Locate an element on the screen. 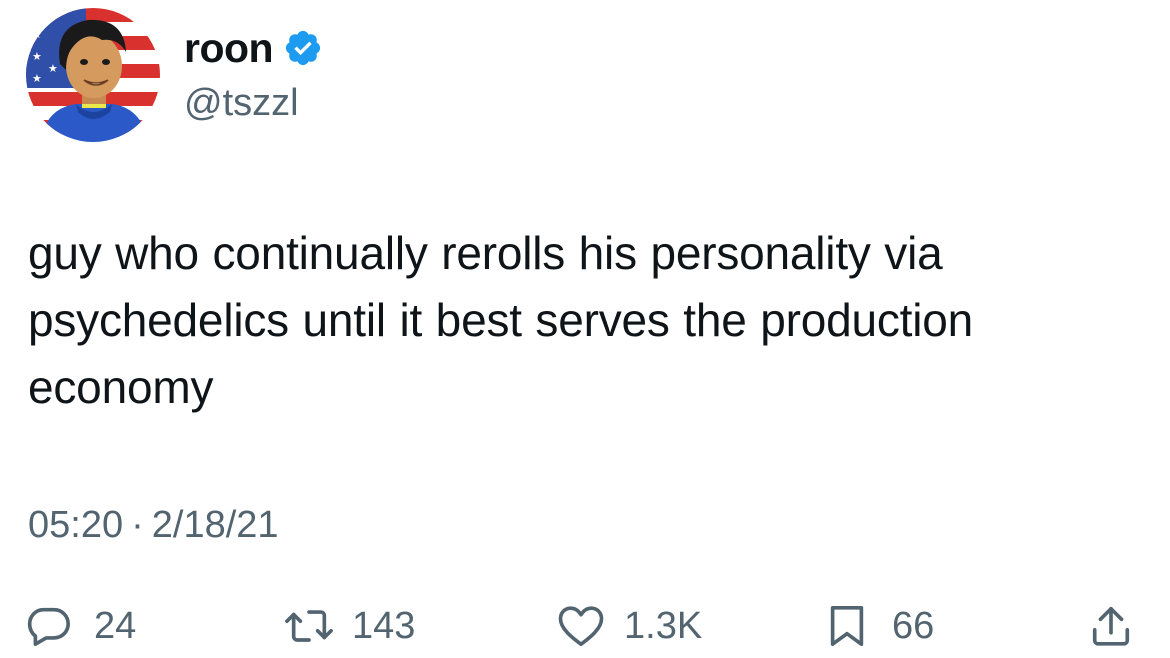  like-button: 1.3K is located at coordinates (629, 626).